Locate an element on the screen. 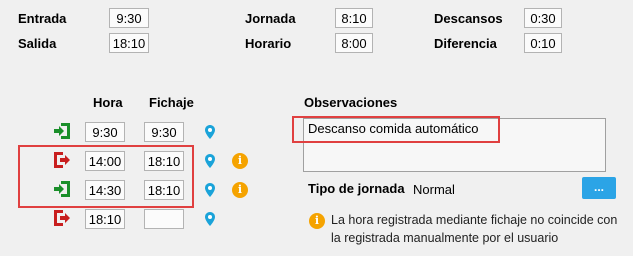  diferencia-field: 0:10 is located at coordinates (543, 43).